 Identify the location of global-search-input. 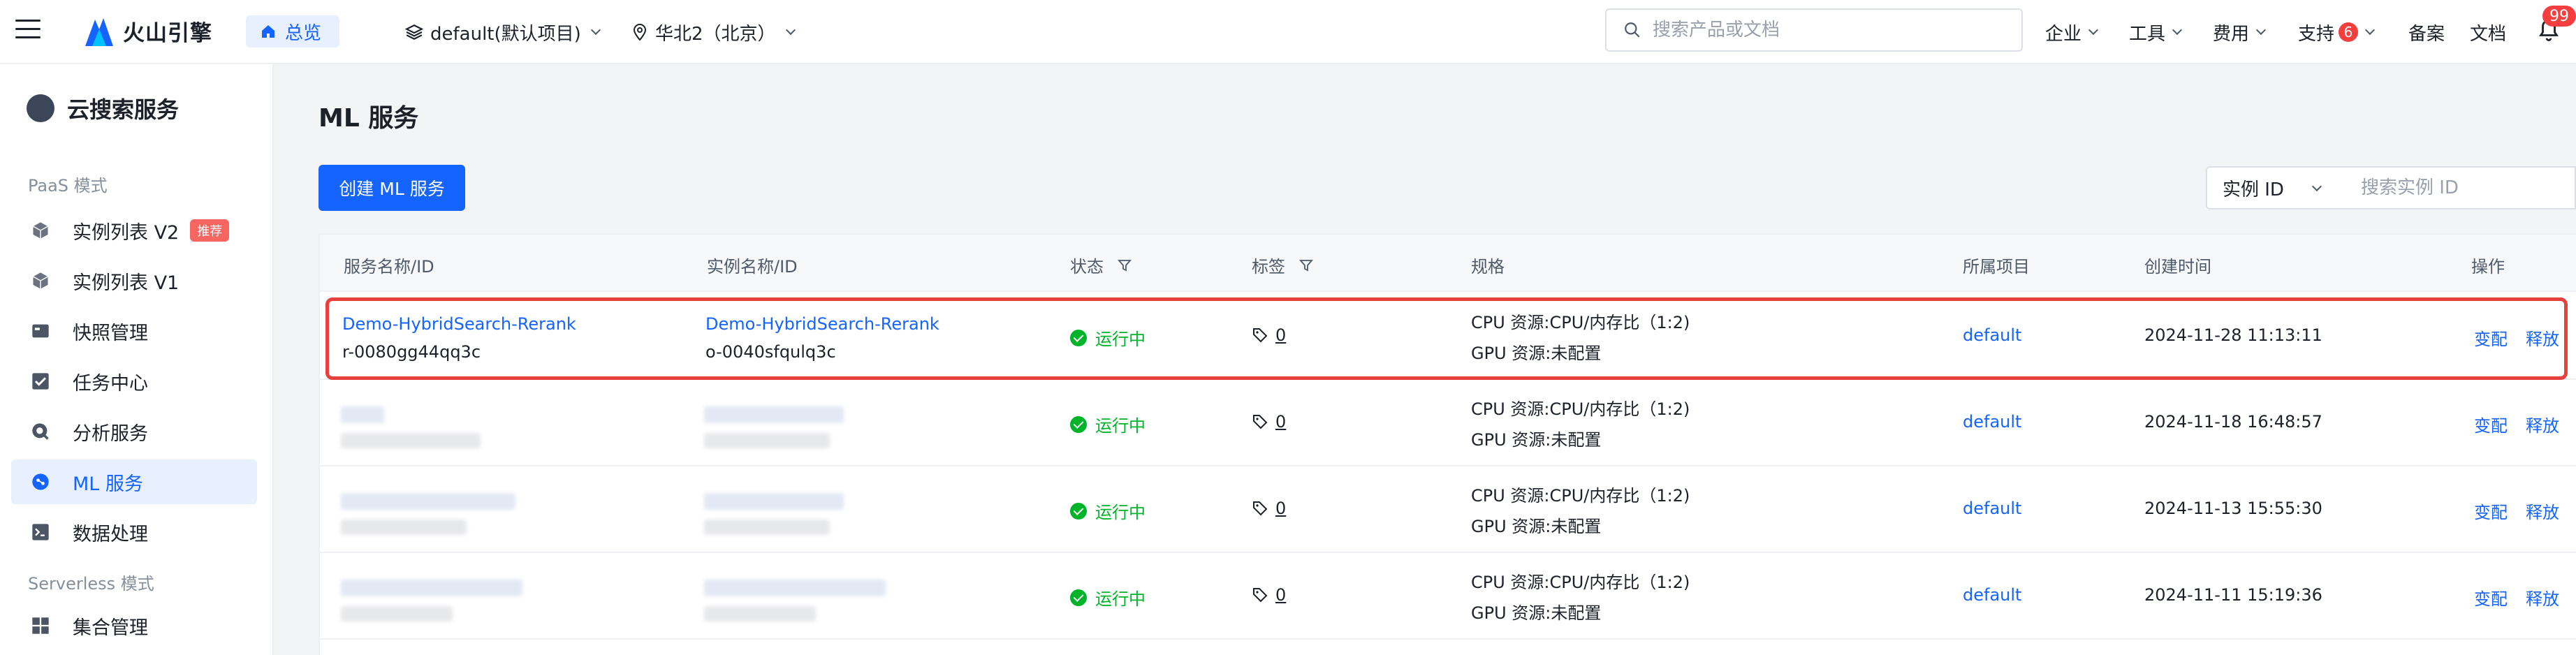
(1828, 30).